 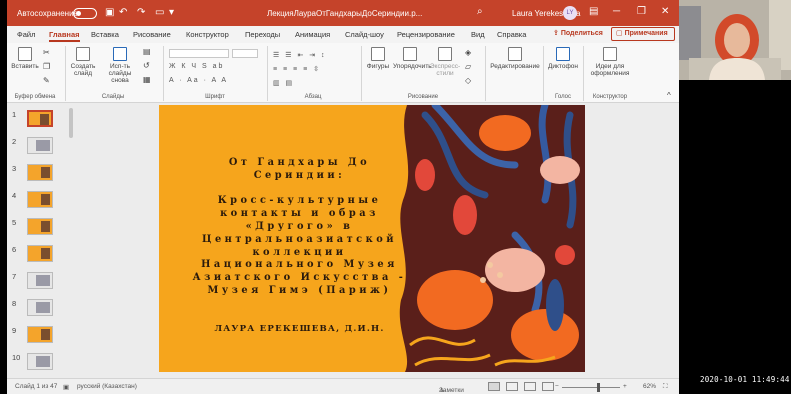 I want to click on share-button: ⇪ Поделиться, so click(x=579, y=34).